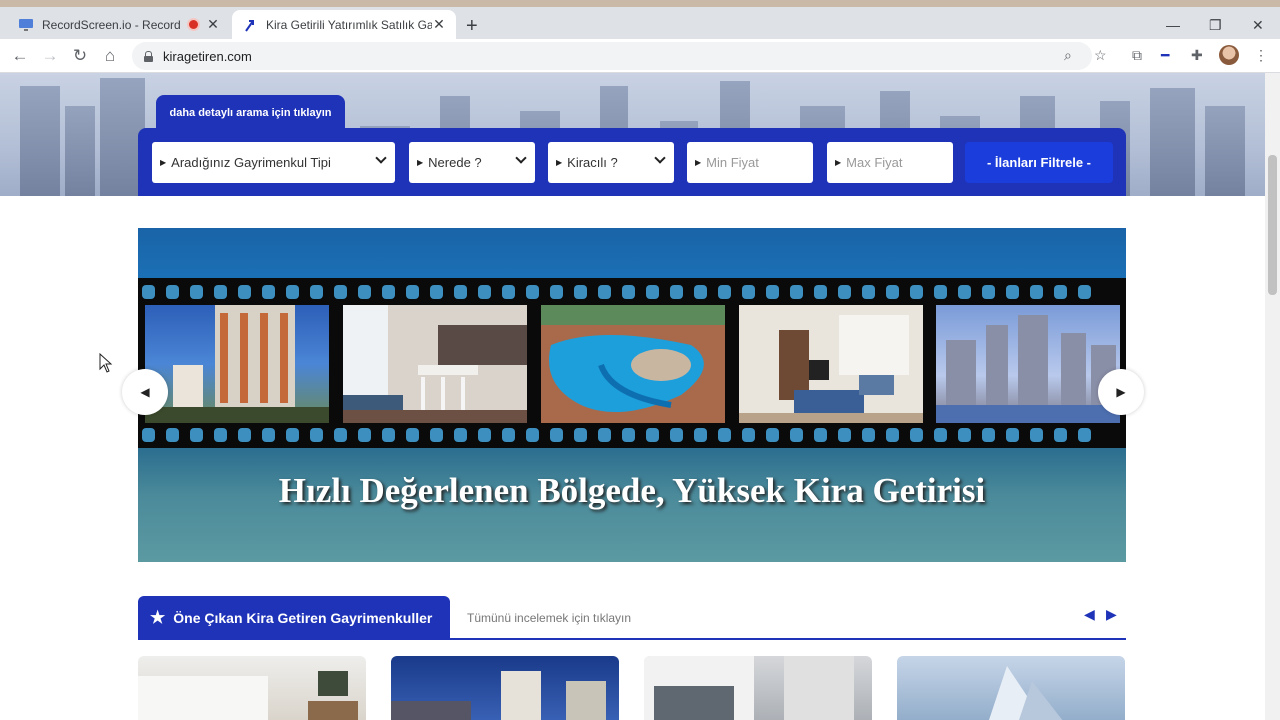  I want to click on new-tab-icon: +, so click(472, 26).